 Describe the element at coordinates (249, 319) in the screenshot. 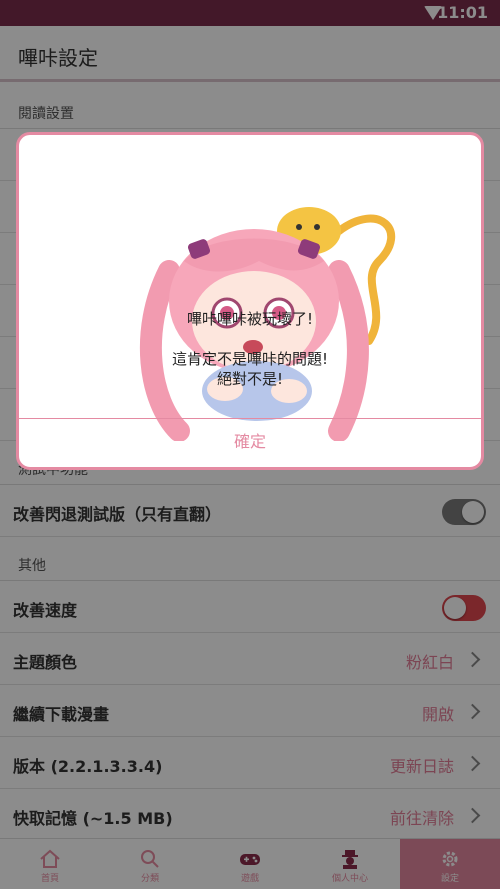

I see `dialog-line-1: 嗶咔嗶咔被玩壞了!` at that location.